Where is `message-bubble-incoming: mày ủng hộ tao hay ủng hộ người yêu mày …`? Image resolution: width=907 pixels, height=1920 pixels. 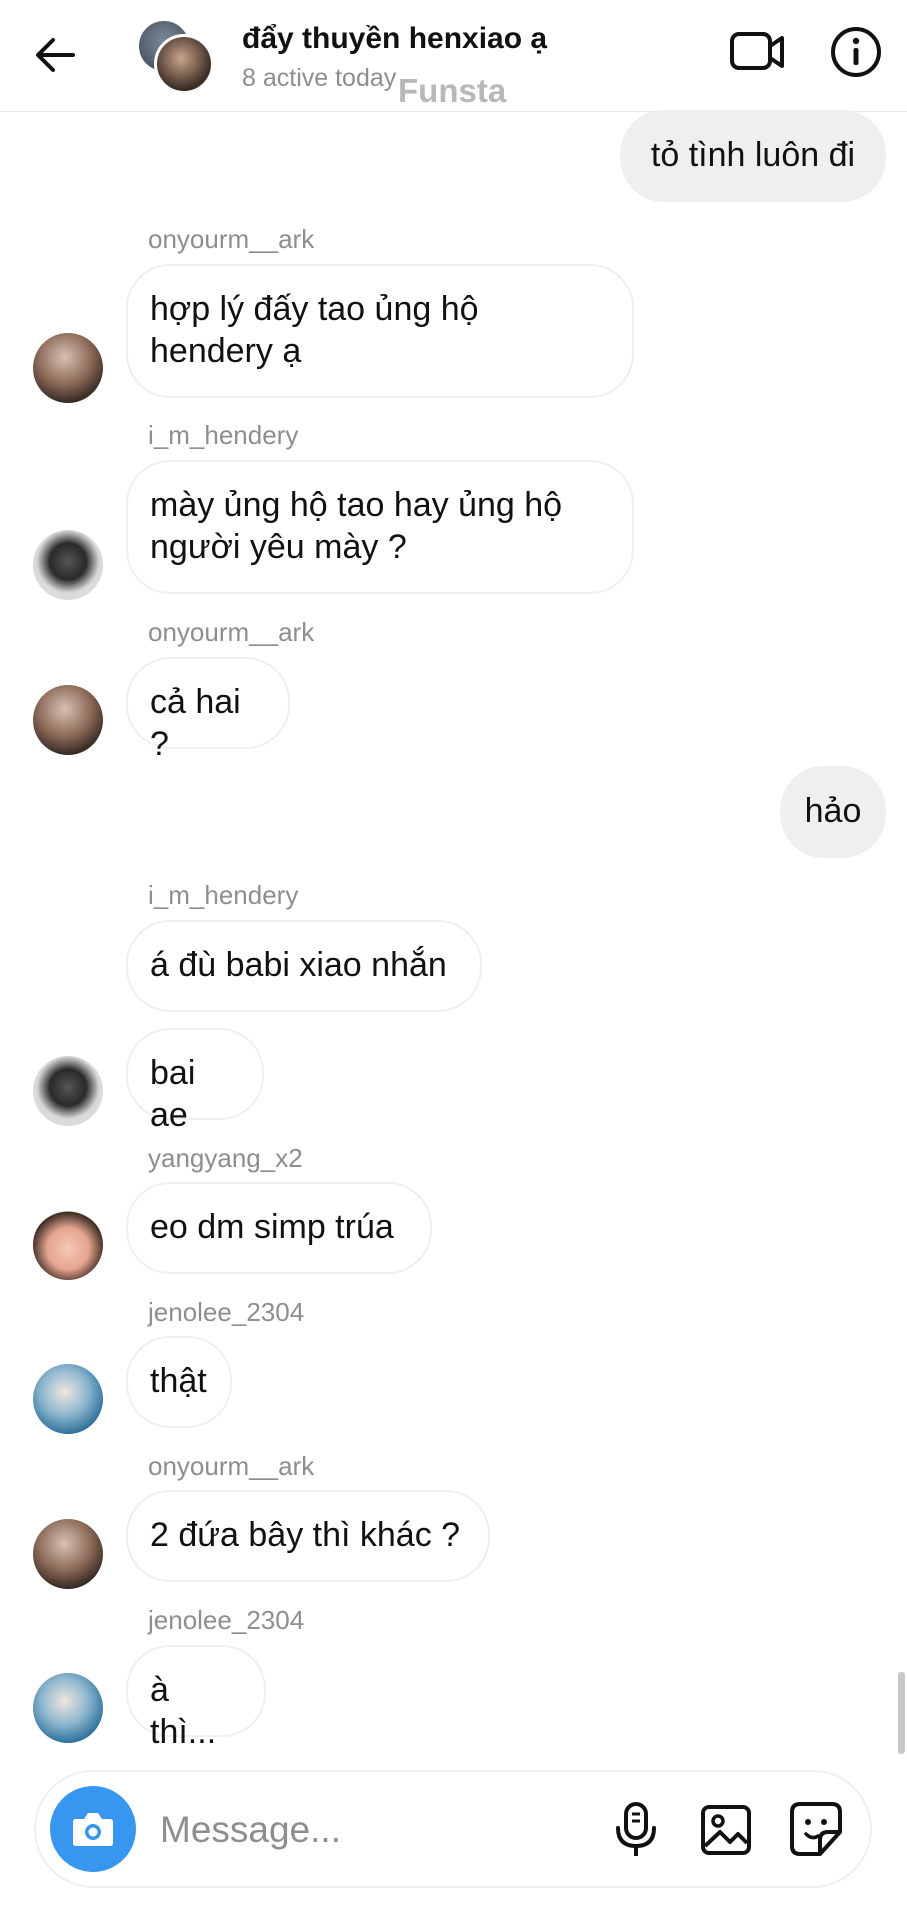
message-bubble-incoming: mày ủng hộ tao hay ủng hộ người yêu mày … is located at coordinates (380, 527).